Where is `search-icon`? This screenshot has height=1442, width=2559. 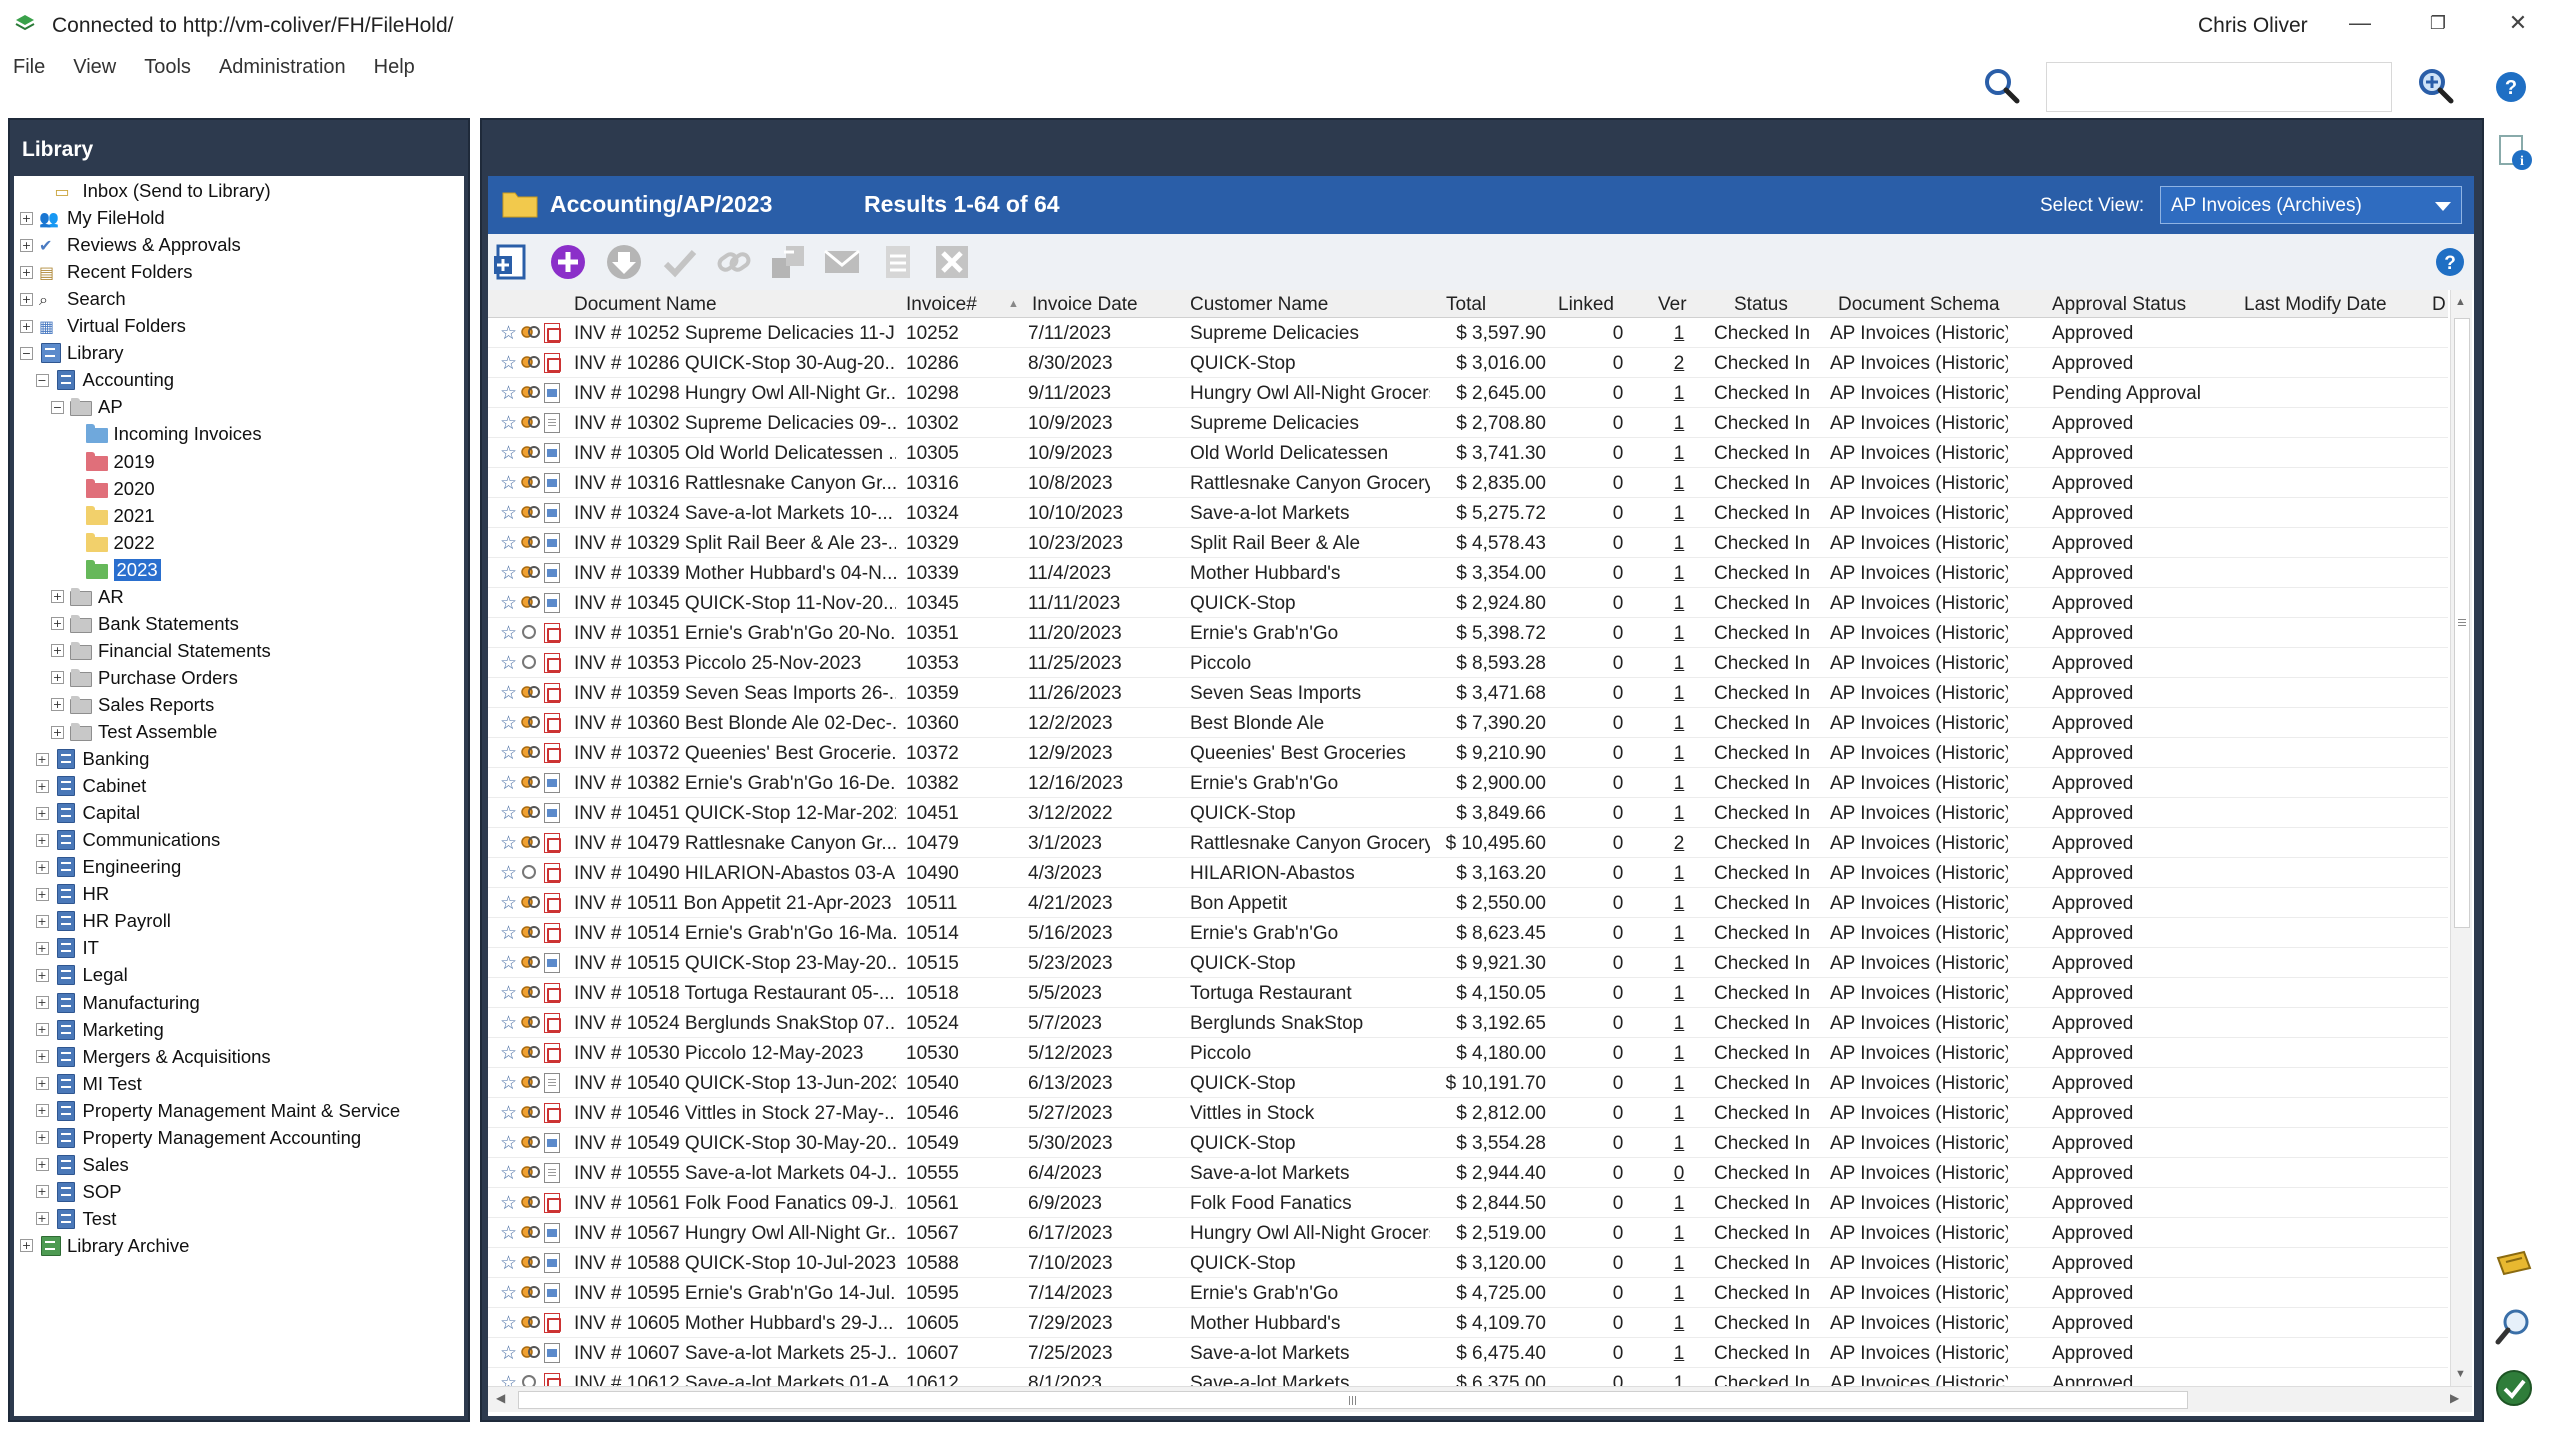
search-icon is located at coordinates (2002, 86).